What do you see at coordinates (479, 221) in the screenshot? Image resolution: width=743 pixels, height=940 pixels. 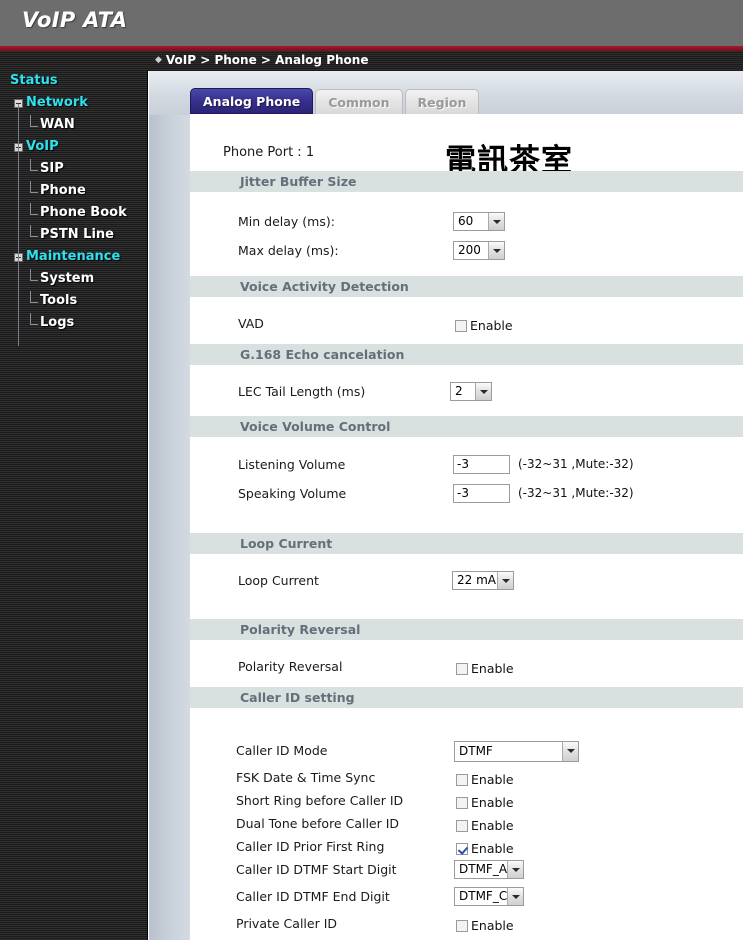 I see `min-delay-select: 60` at bounding box center [479, 221].